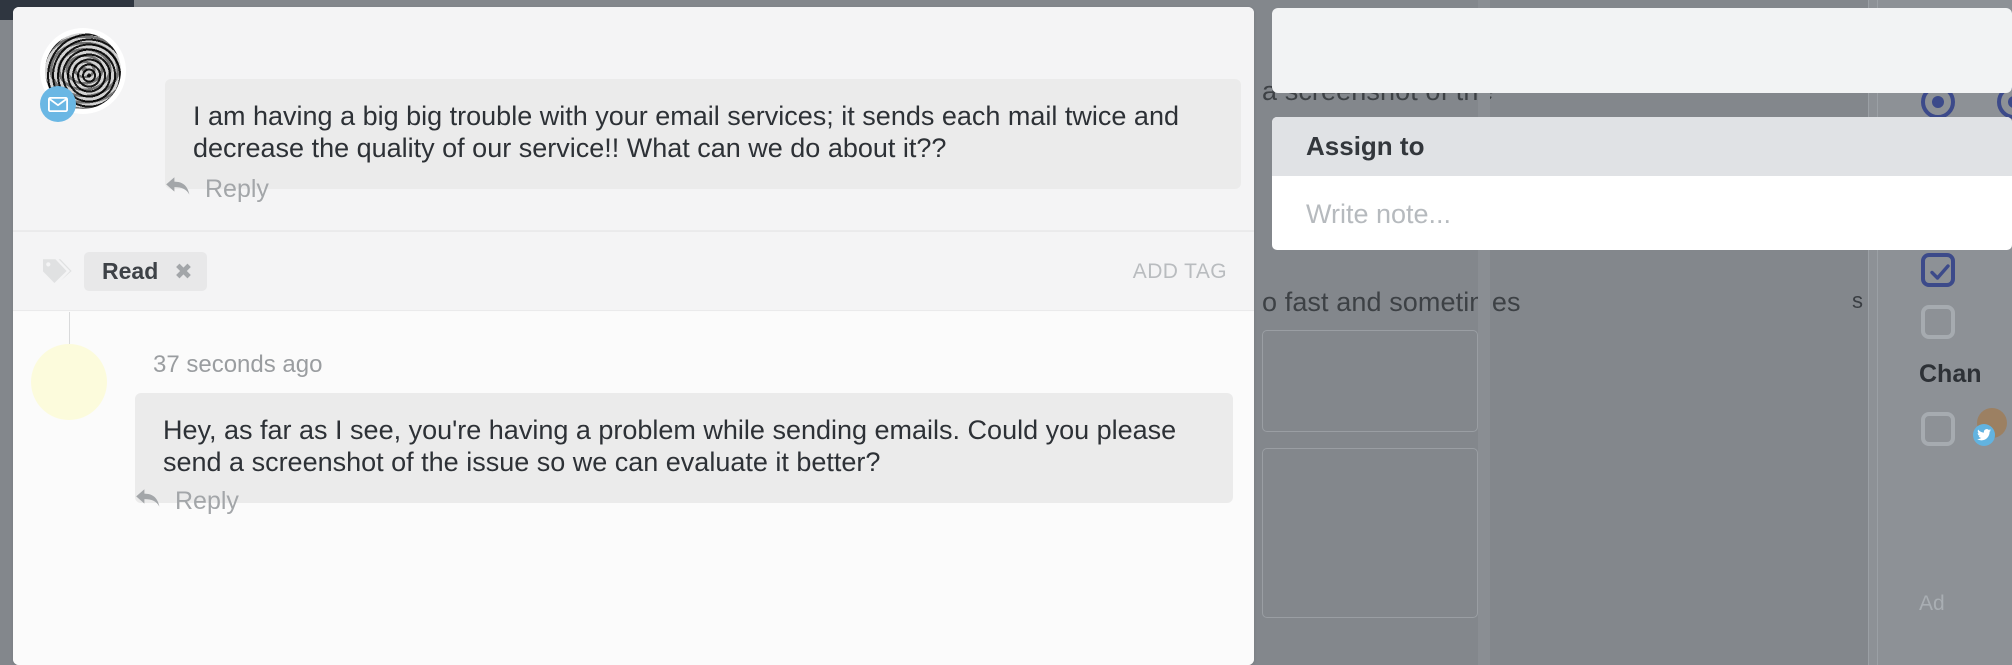 The height and width of the screenshot is (665, 2012). Describe the element at coordinates (207, 501) in the screenshot. I see `agent-reply-label: Reply` at that location.